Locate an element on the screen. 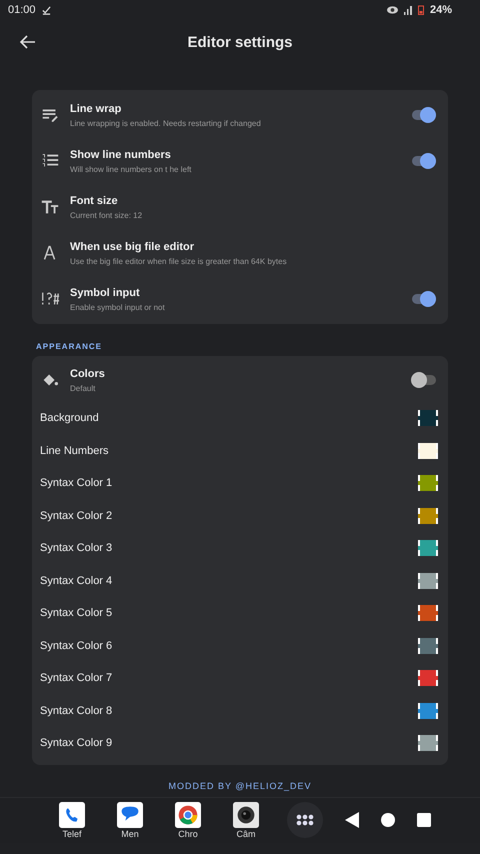 This screenshot has height=854, width=480. color-label: Syntax Color 4 is located at coordinates (229, 580).